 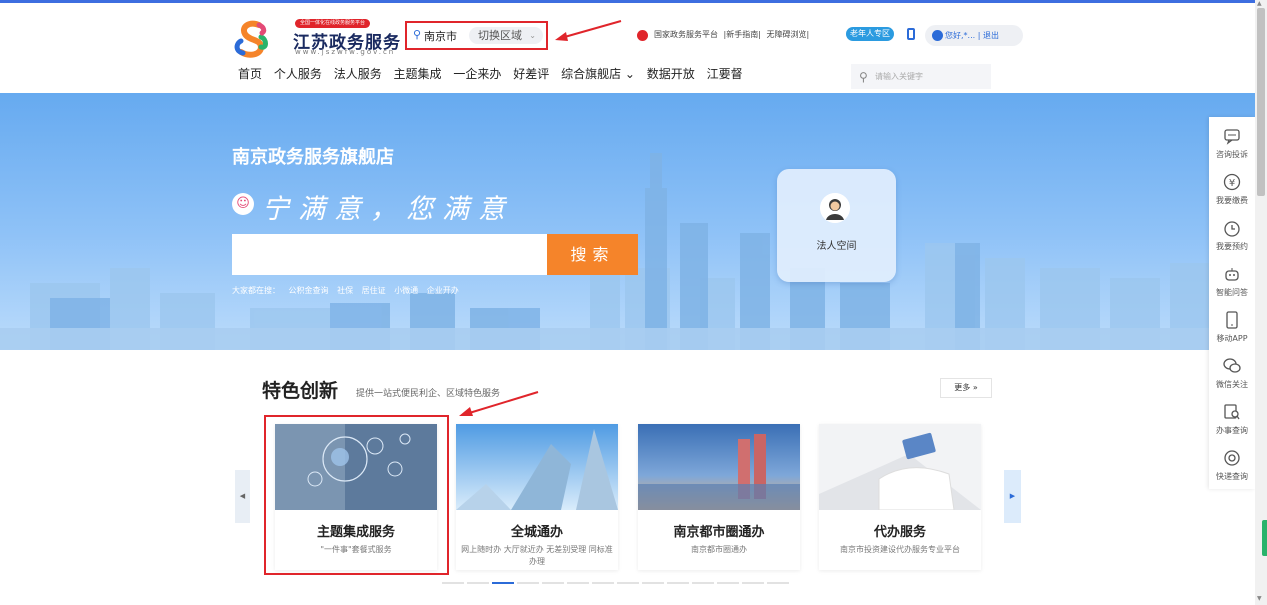 I want to click on mobile-icon, so click(x=911, y=34).